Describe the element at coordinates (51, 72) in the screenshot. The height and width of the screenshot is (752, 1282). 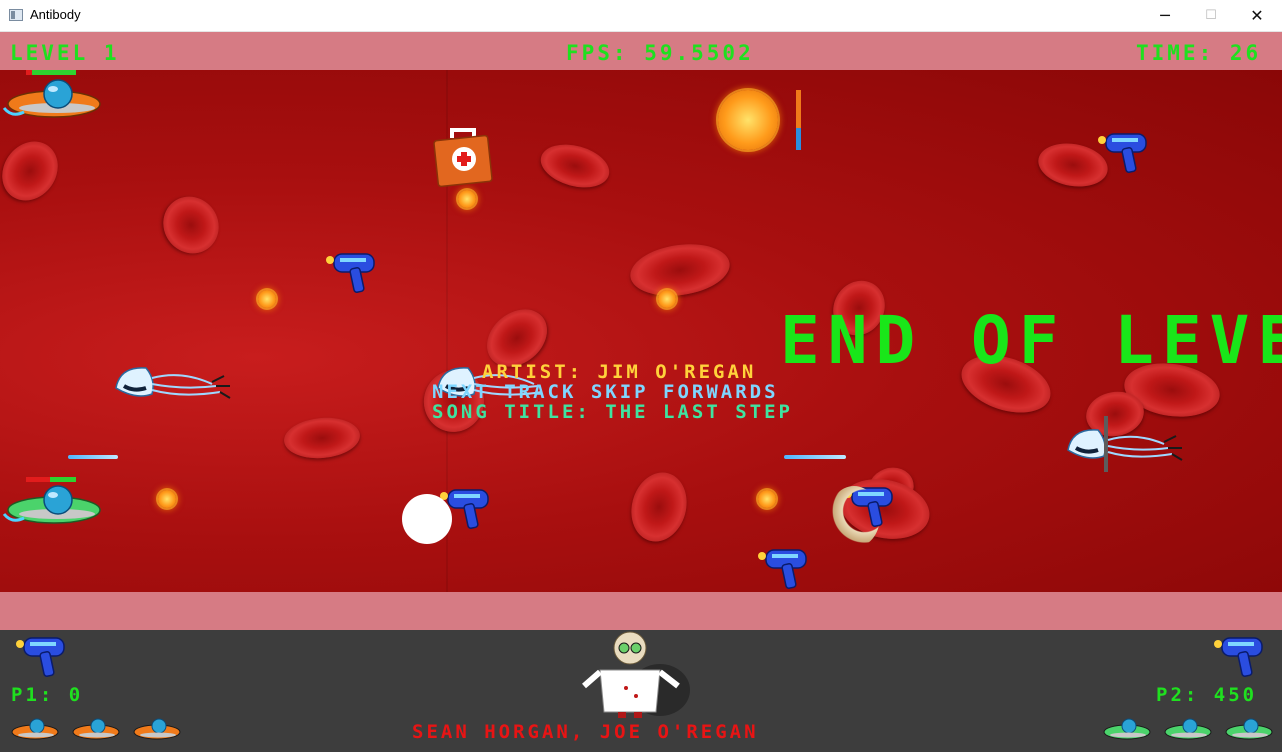
I see `p1-health-bar` at that location.